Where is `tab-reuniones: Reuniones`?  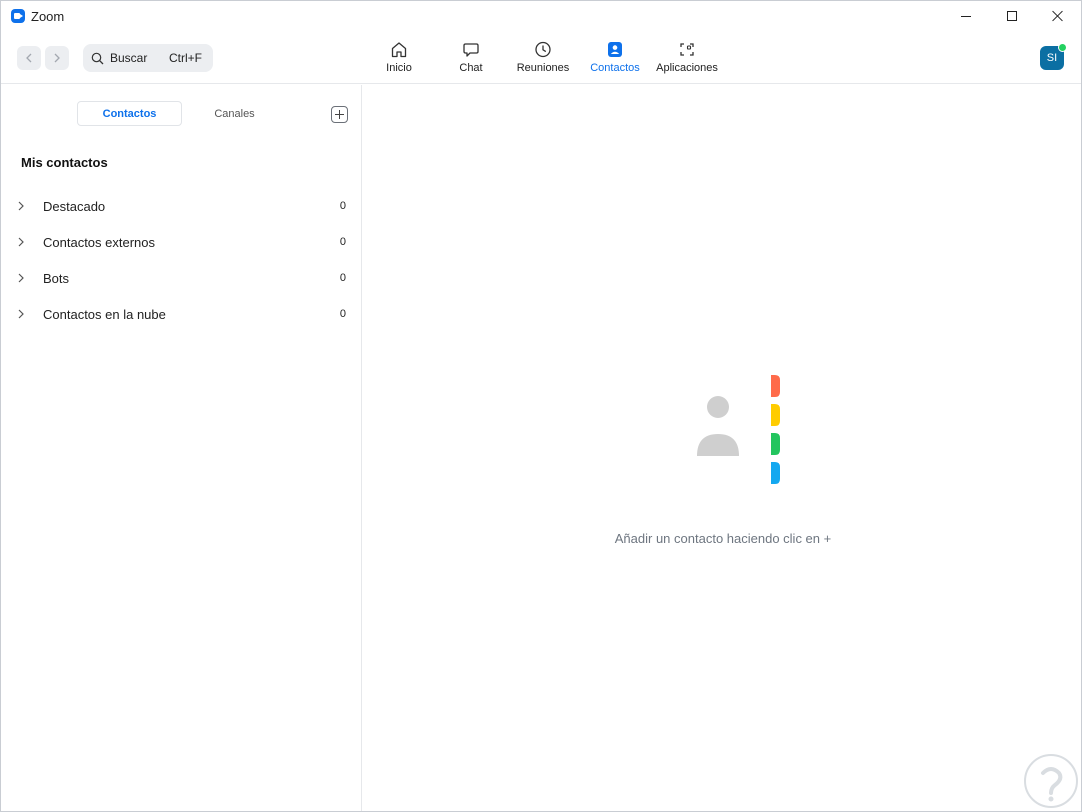
tab-reuniones: Reuniones is located at coordinates (543, 57).